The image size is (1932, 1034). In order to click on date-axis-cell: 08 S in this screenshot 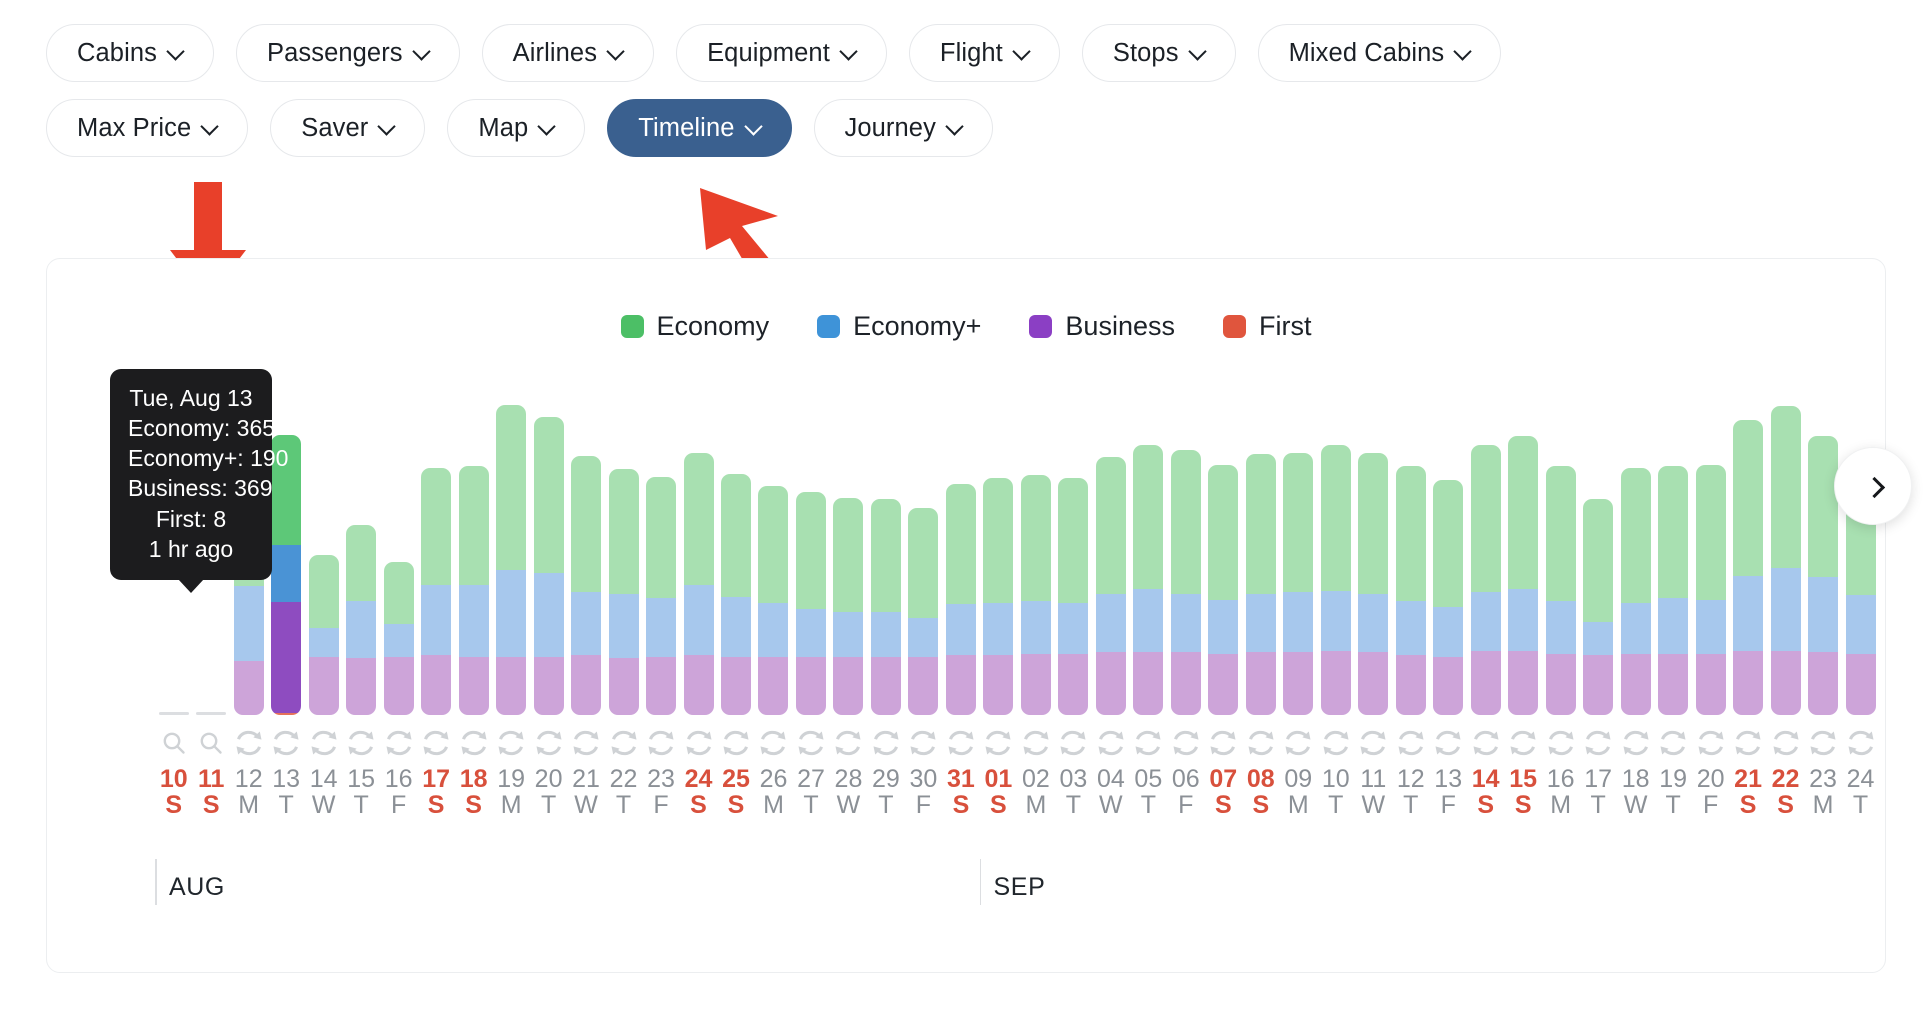, I will do `click(1260, 792)`.